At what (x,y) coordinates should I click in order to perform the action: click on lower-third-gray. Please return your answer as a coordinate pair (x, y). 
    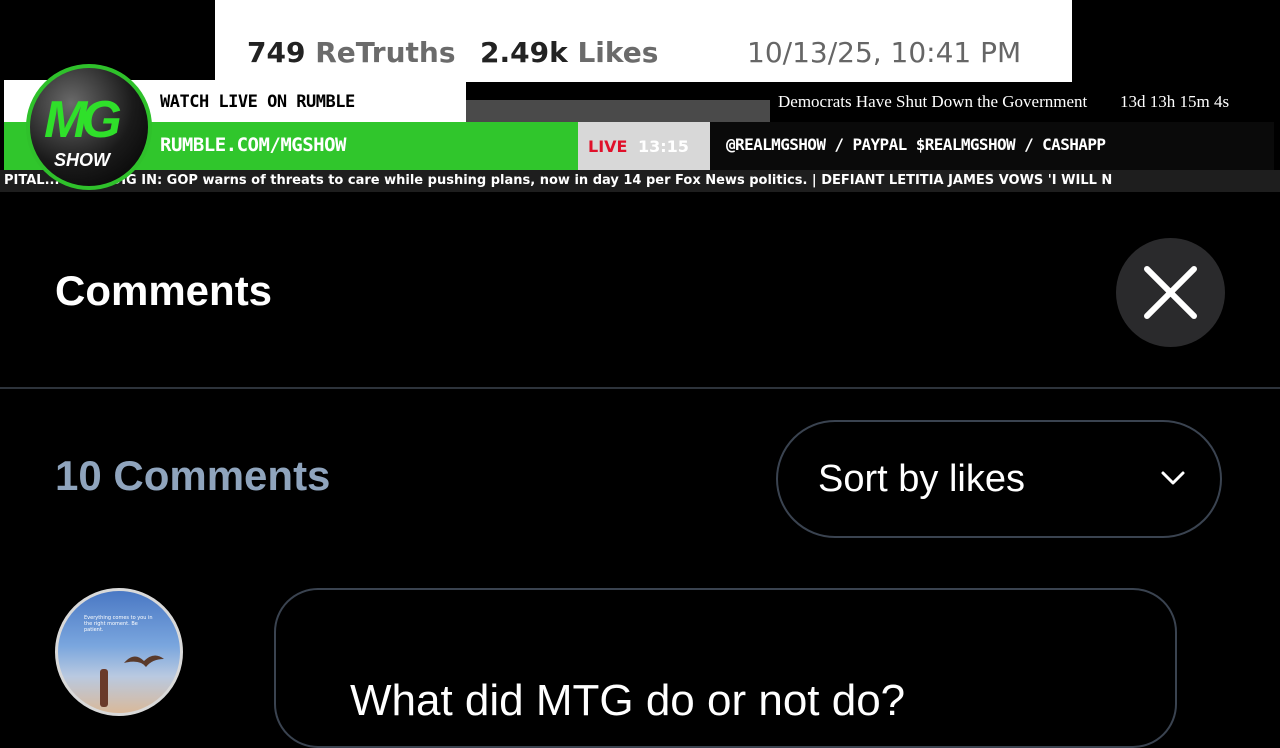
    Looking at the image, I should click on (621, 111).